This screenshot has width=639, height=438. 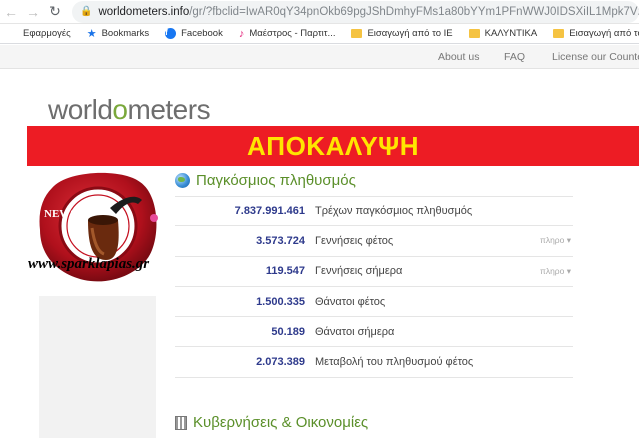 What do you see at coordinates (89, 264) in the screenshot?
I see `seal-website-text: www.sparklapias.gr` at bounding box center [89, 264].